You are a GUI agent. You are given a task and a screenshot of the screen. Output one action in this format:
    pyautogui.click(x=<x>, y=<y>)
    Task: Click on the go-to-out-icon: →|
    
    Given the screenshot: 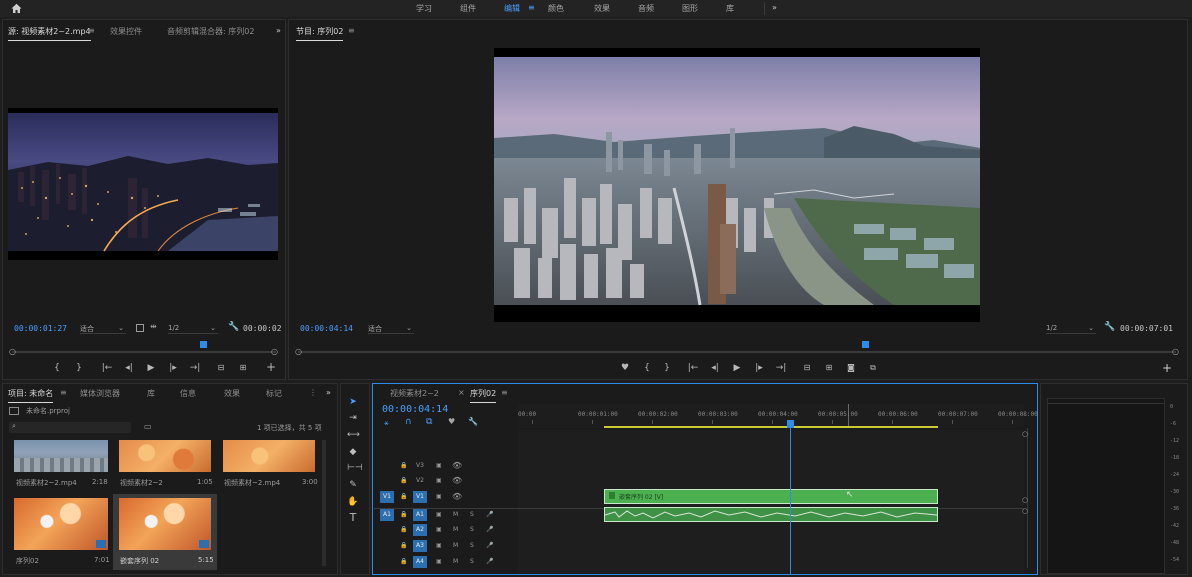 What is the action you would take?
    pyautogui.click(x=195, y=368)
    